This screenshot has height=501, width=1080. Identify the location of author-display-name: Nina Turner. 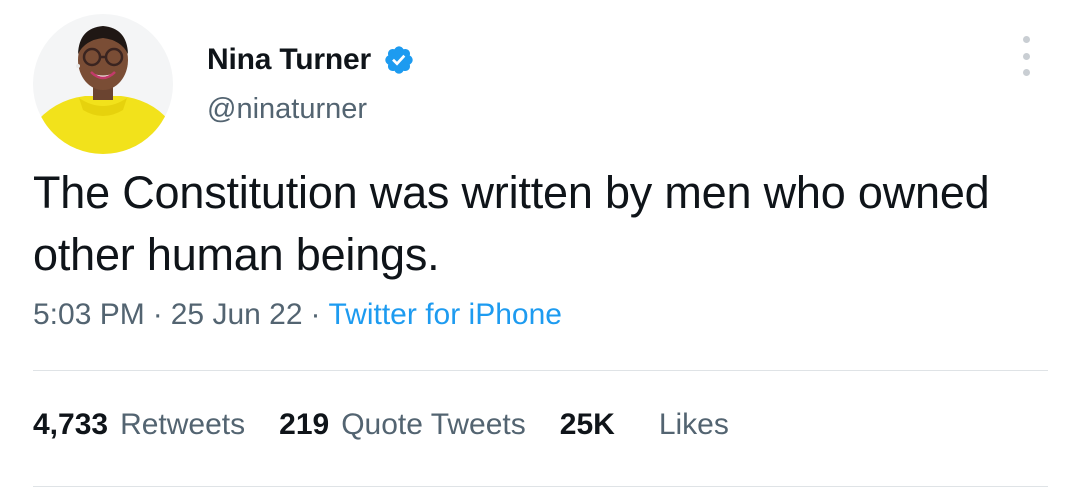
(289, 60).